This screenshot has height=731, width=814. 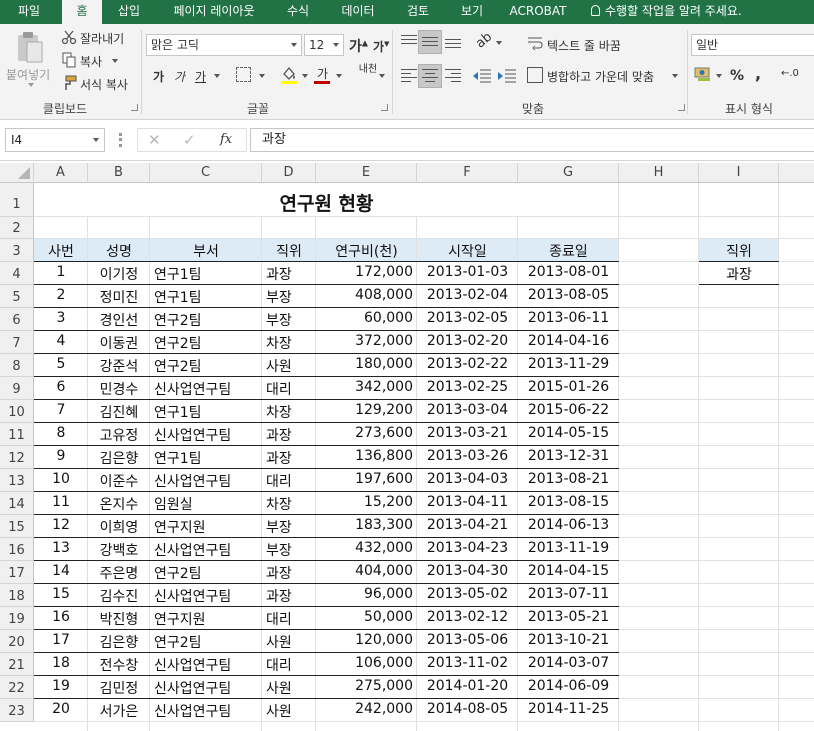 I want to click on row-header-4: 4, so click(x=17, y=273).